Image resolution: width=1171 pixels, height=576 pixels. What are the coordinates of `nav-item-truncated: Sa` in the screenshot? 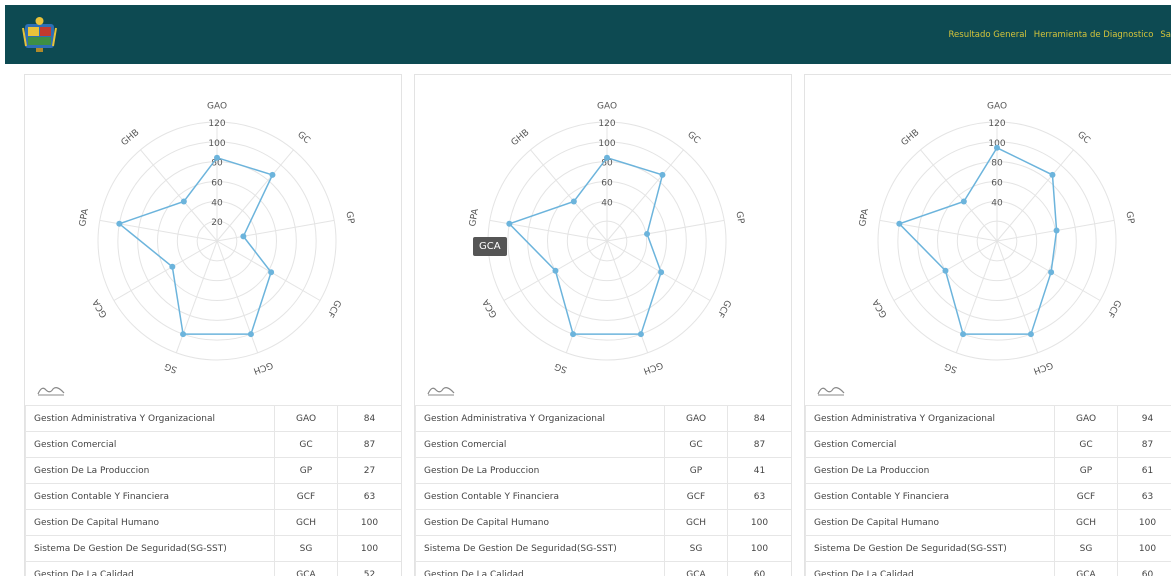 It's located at (1165, 35).